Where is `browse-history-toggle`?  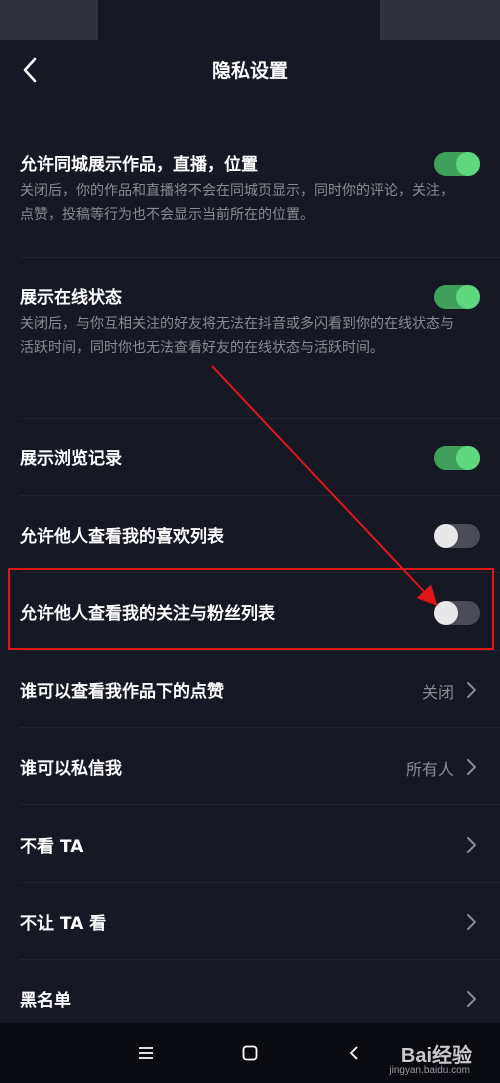
browse-history-toggle is located at coordinates (457, 458).